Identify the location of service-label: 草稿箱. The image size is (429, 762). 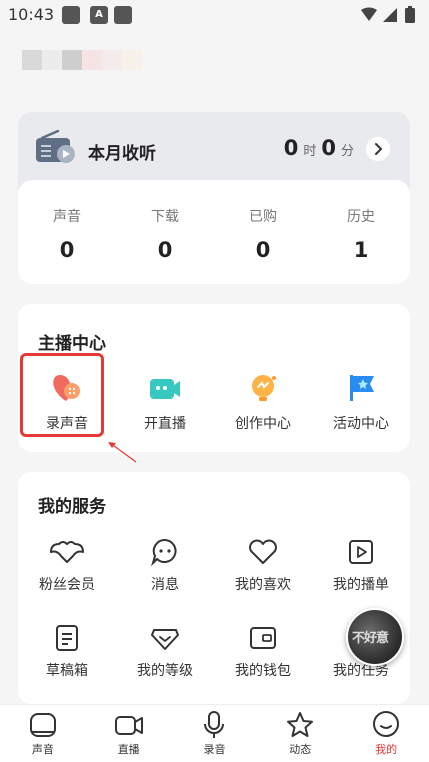
(67, 671).